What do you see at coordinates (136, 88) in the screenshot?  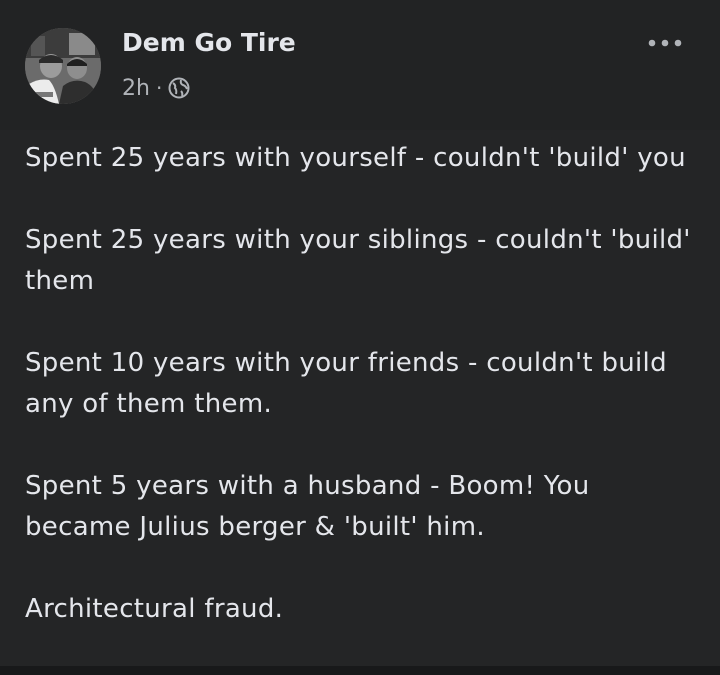 I see `post-timestamp: 2h` at bounding box center [136, 88].